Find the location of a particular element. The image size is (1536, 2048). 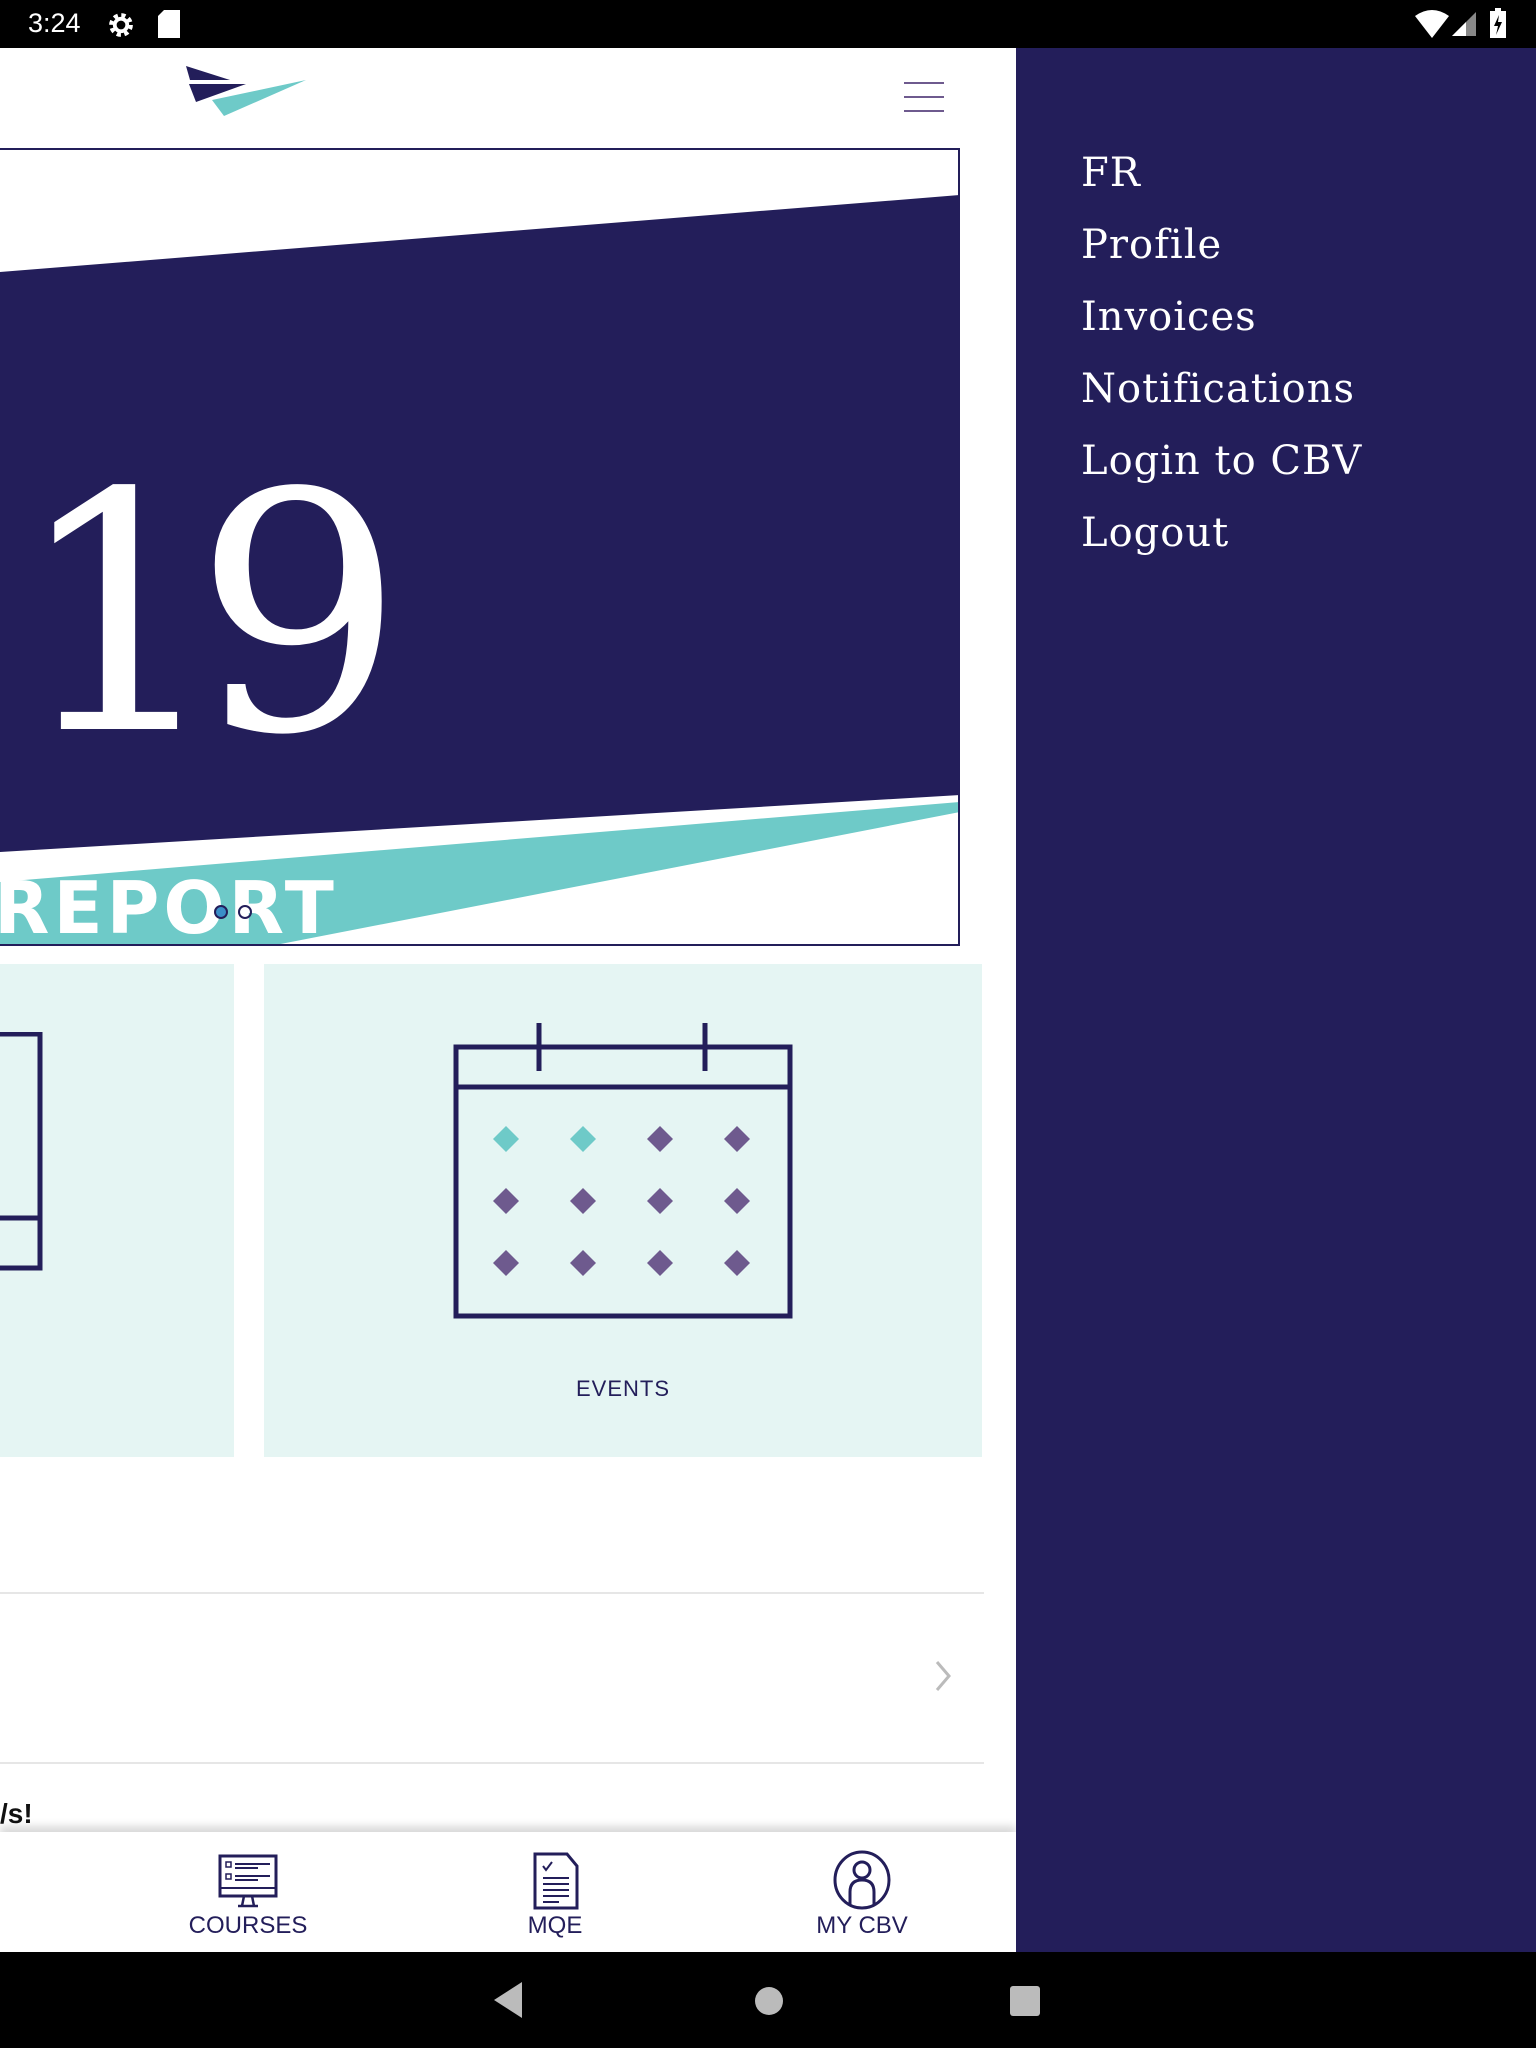

nav-label: MQE is located at coordinates (555, 1925).